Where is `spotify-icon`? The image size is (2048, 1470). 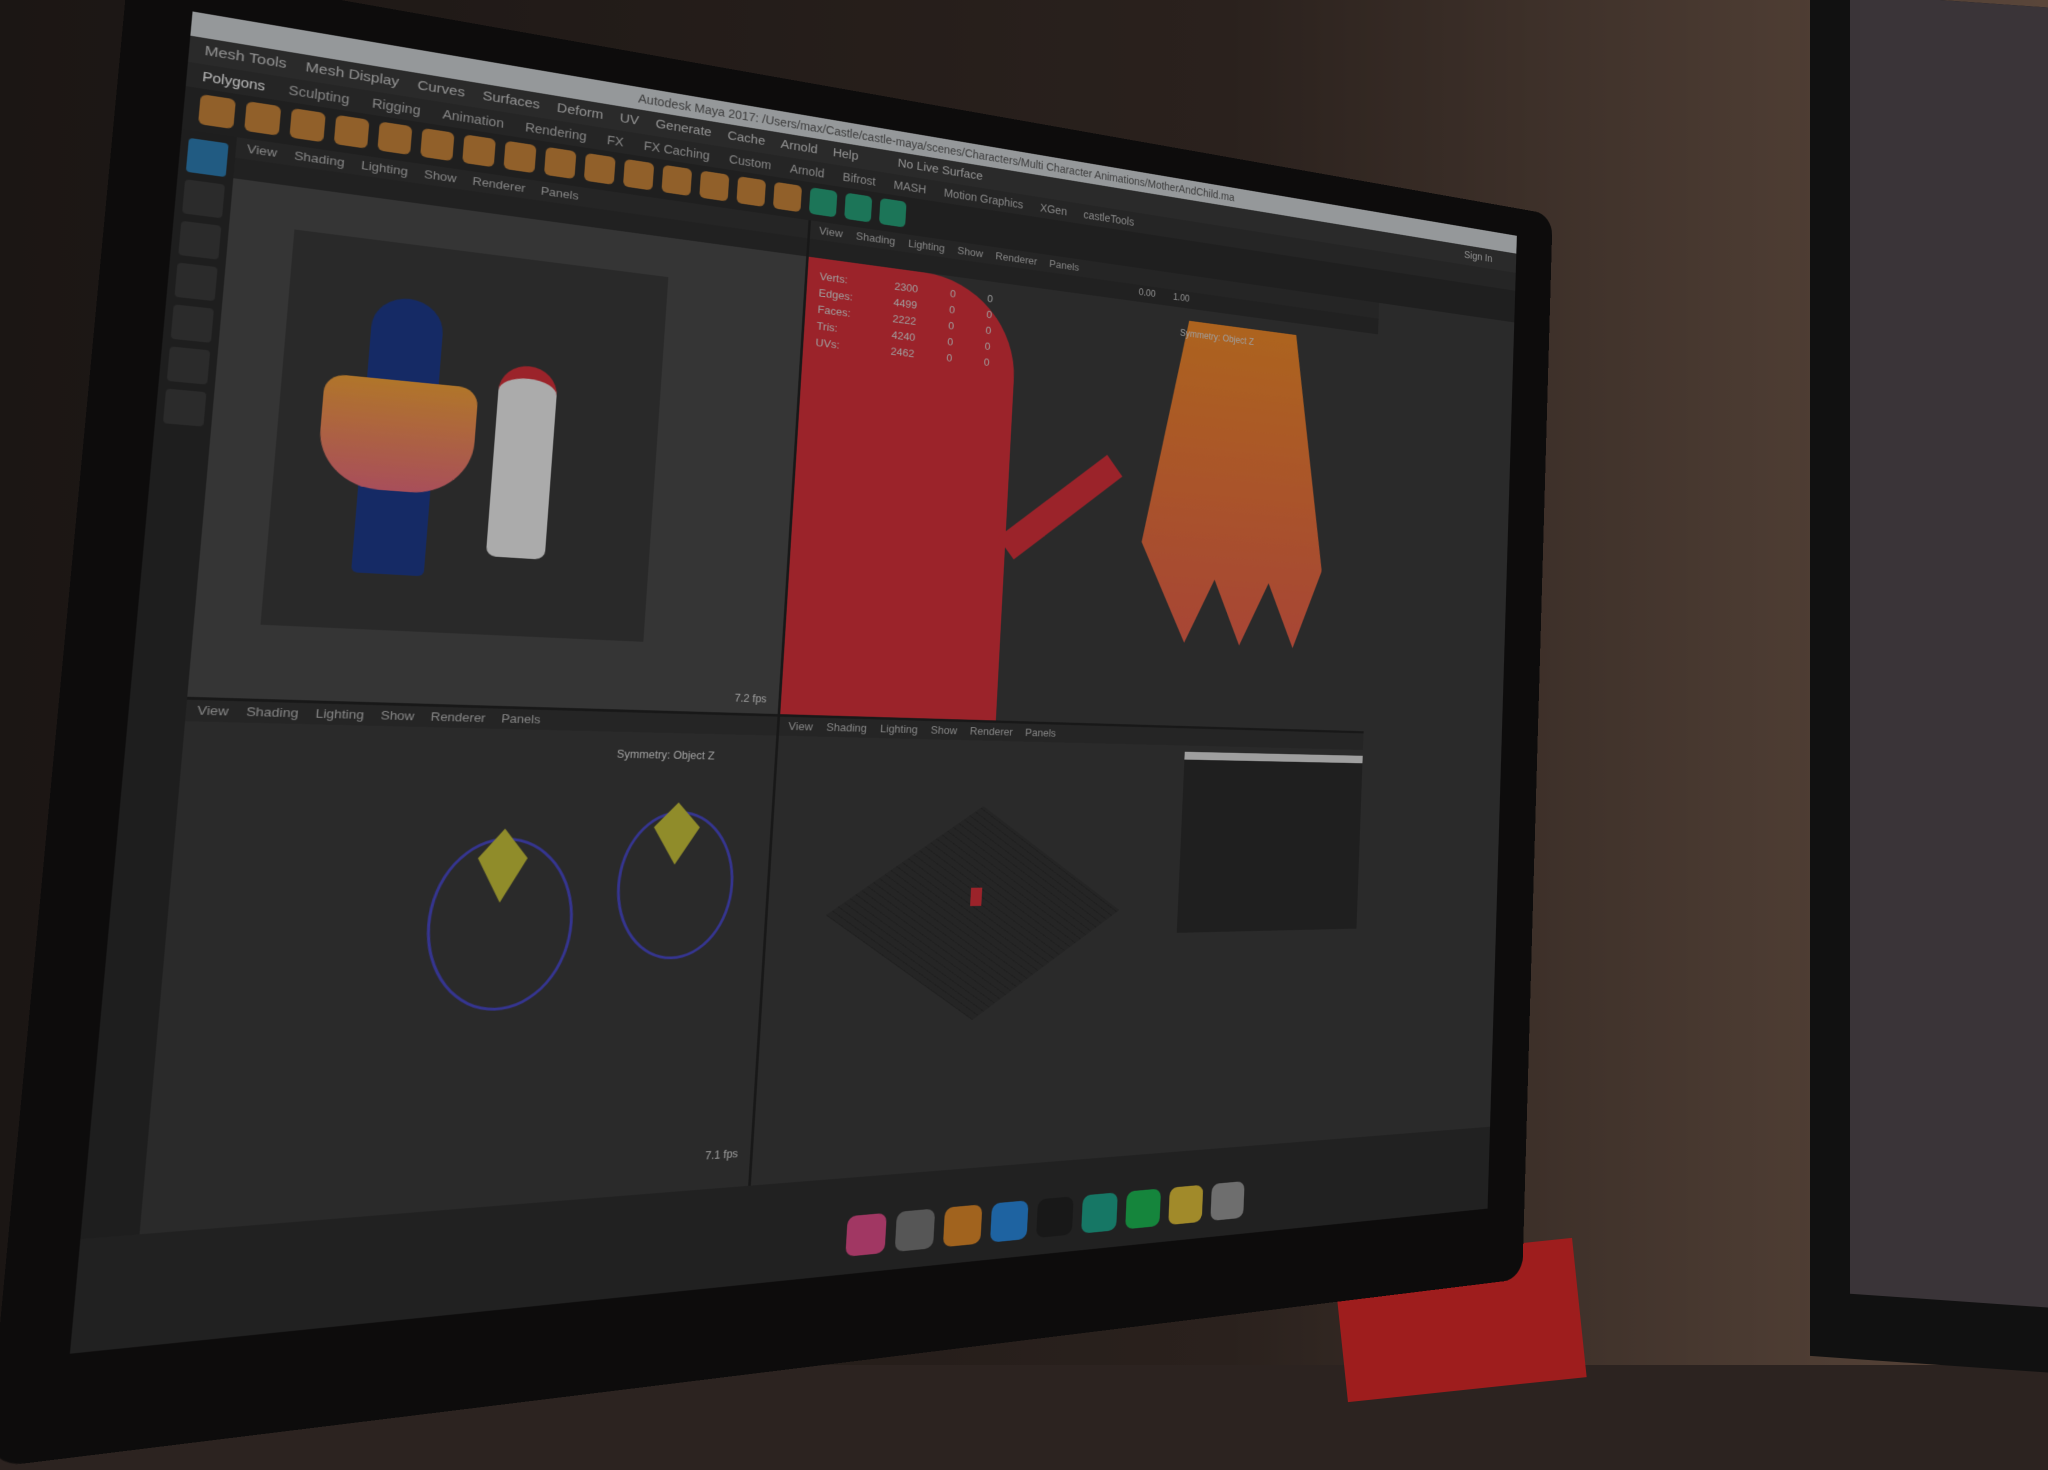 spotify-icon is located at coordinates (1143, 1209).